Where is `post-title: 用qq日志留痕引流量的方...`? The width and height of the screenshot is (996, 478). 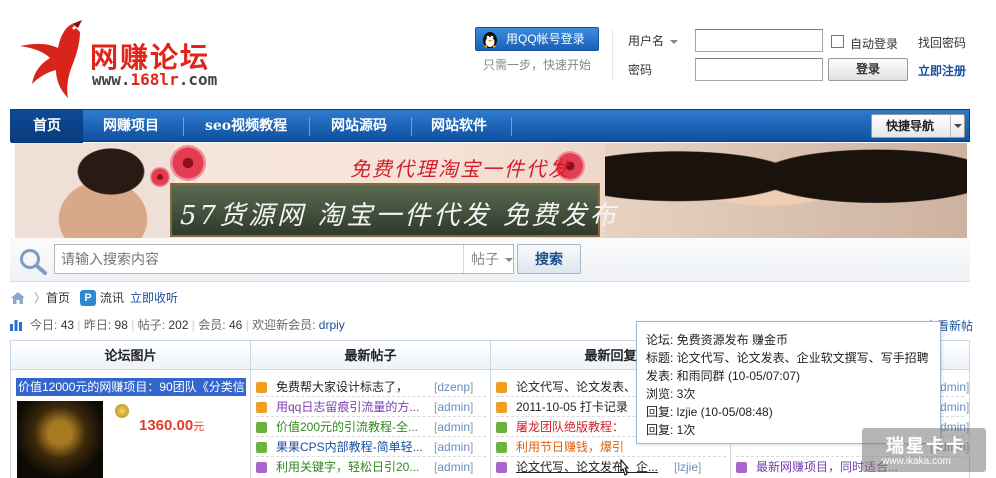
post-title: 用qq日志留痕引流量的方... is located at coordinates (347, 407).